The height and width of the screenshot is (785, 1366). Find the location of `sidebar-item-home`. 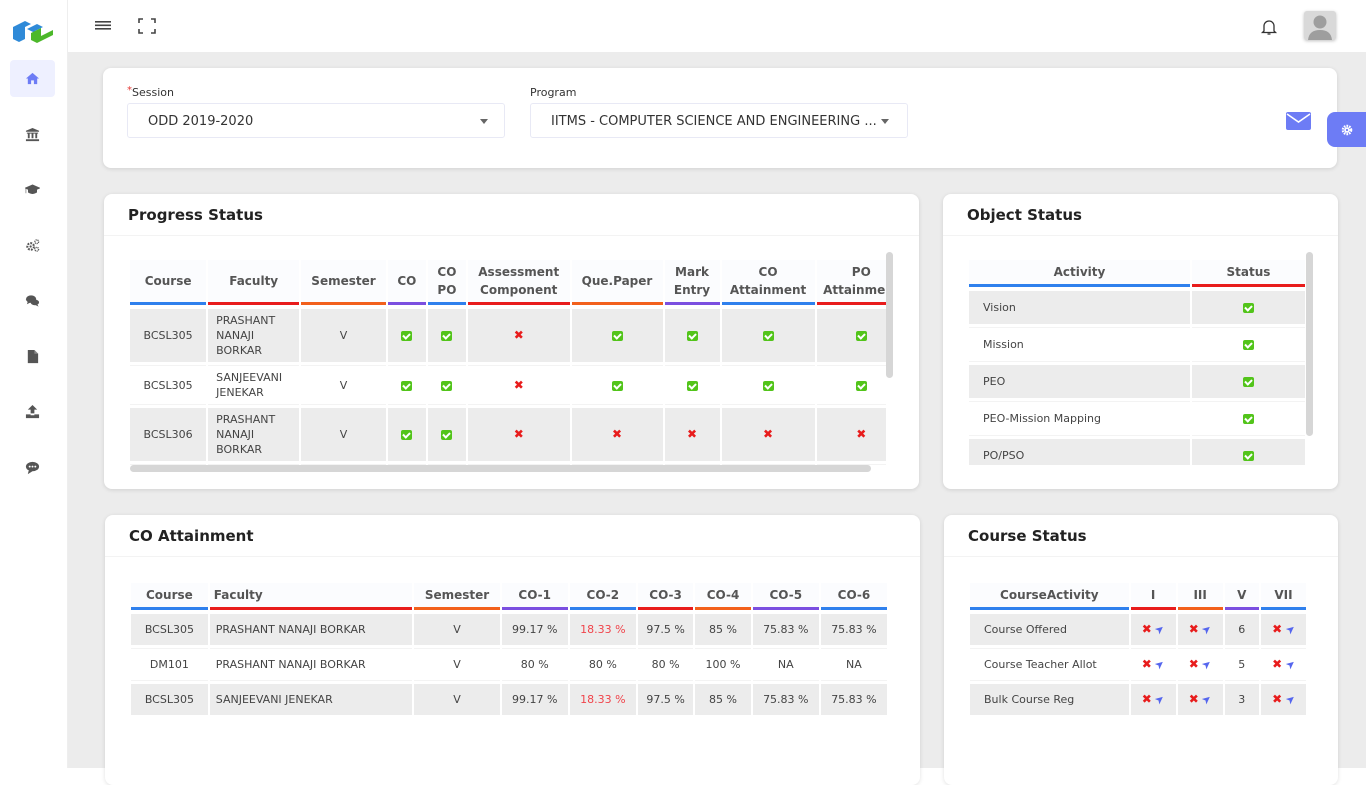

sidebar-item-home is located at coordinates (32, 78).